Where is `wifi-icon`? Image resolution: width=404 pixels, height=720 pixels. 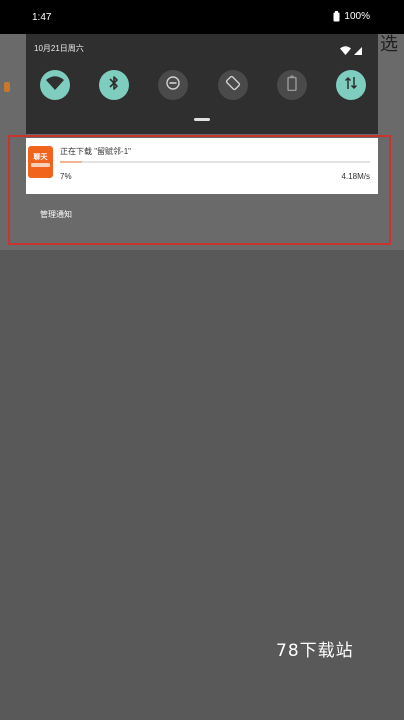
wifi-icon is located at coordinates (55, 85).